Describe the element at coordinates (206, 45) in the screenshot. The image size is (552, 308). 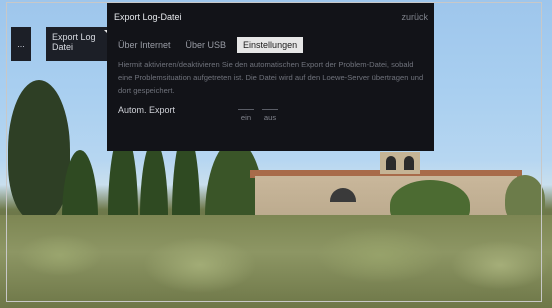
I see `tab-usb: Über USB` at that location.